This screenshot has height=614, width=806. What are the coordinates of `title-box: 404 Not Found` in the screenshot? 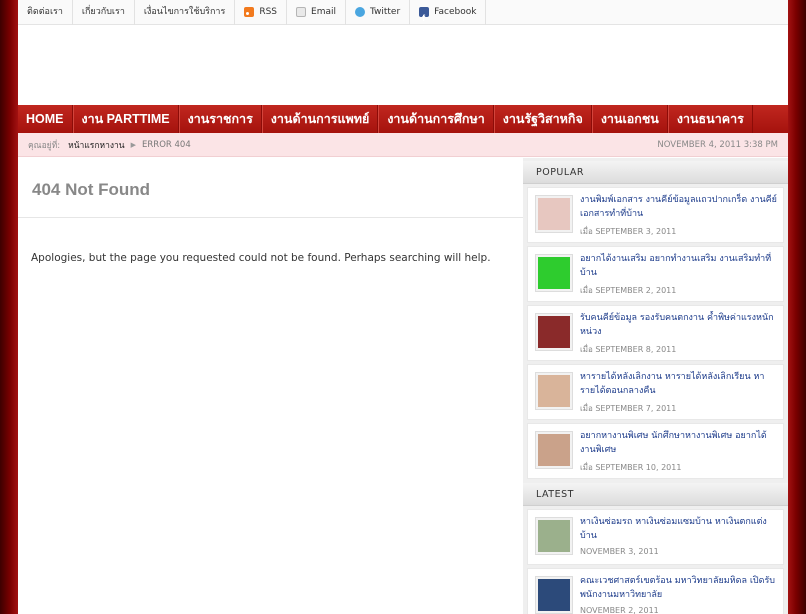 It's located at (270, 188).